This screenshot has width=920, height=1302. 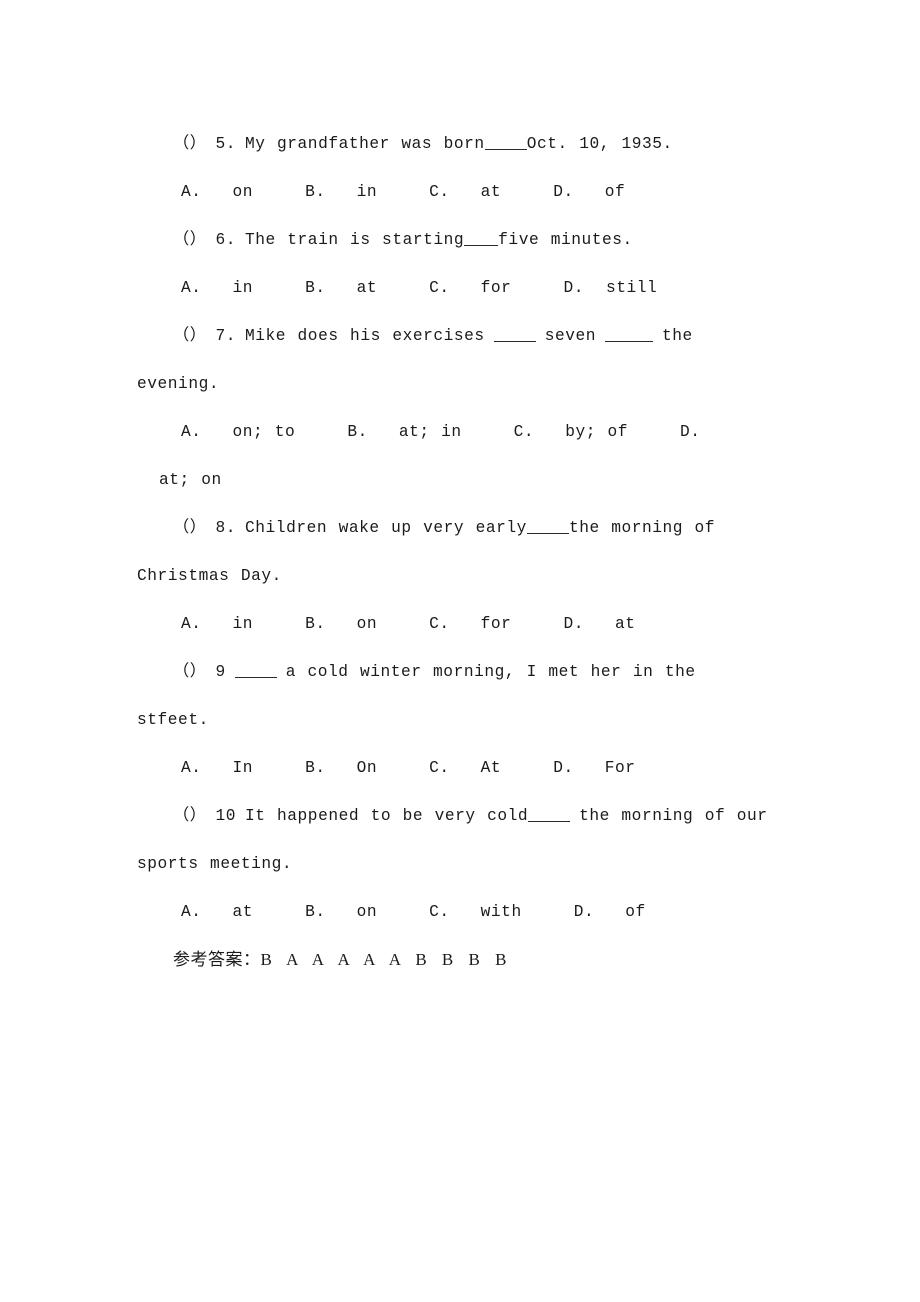 What do you see at coordinates (480, 192) in the screenshot?
I see `option-5-c-value: at` at bounding box center [480, 192].